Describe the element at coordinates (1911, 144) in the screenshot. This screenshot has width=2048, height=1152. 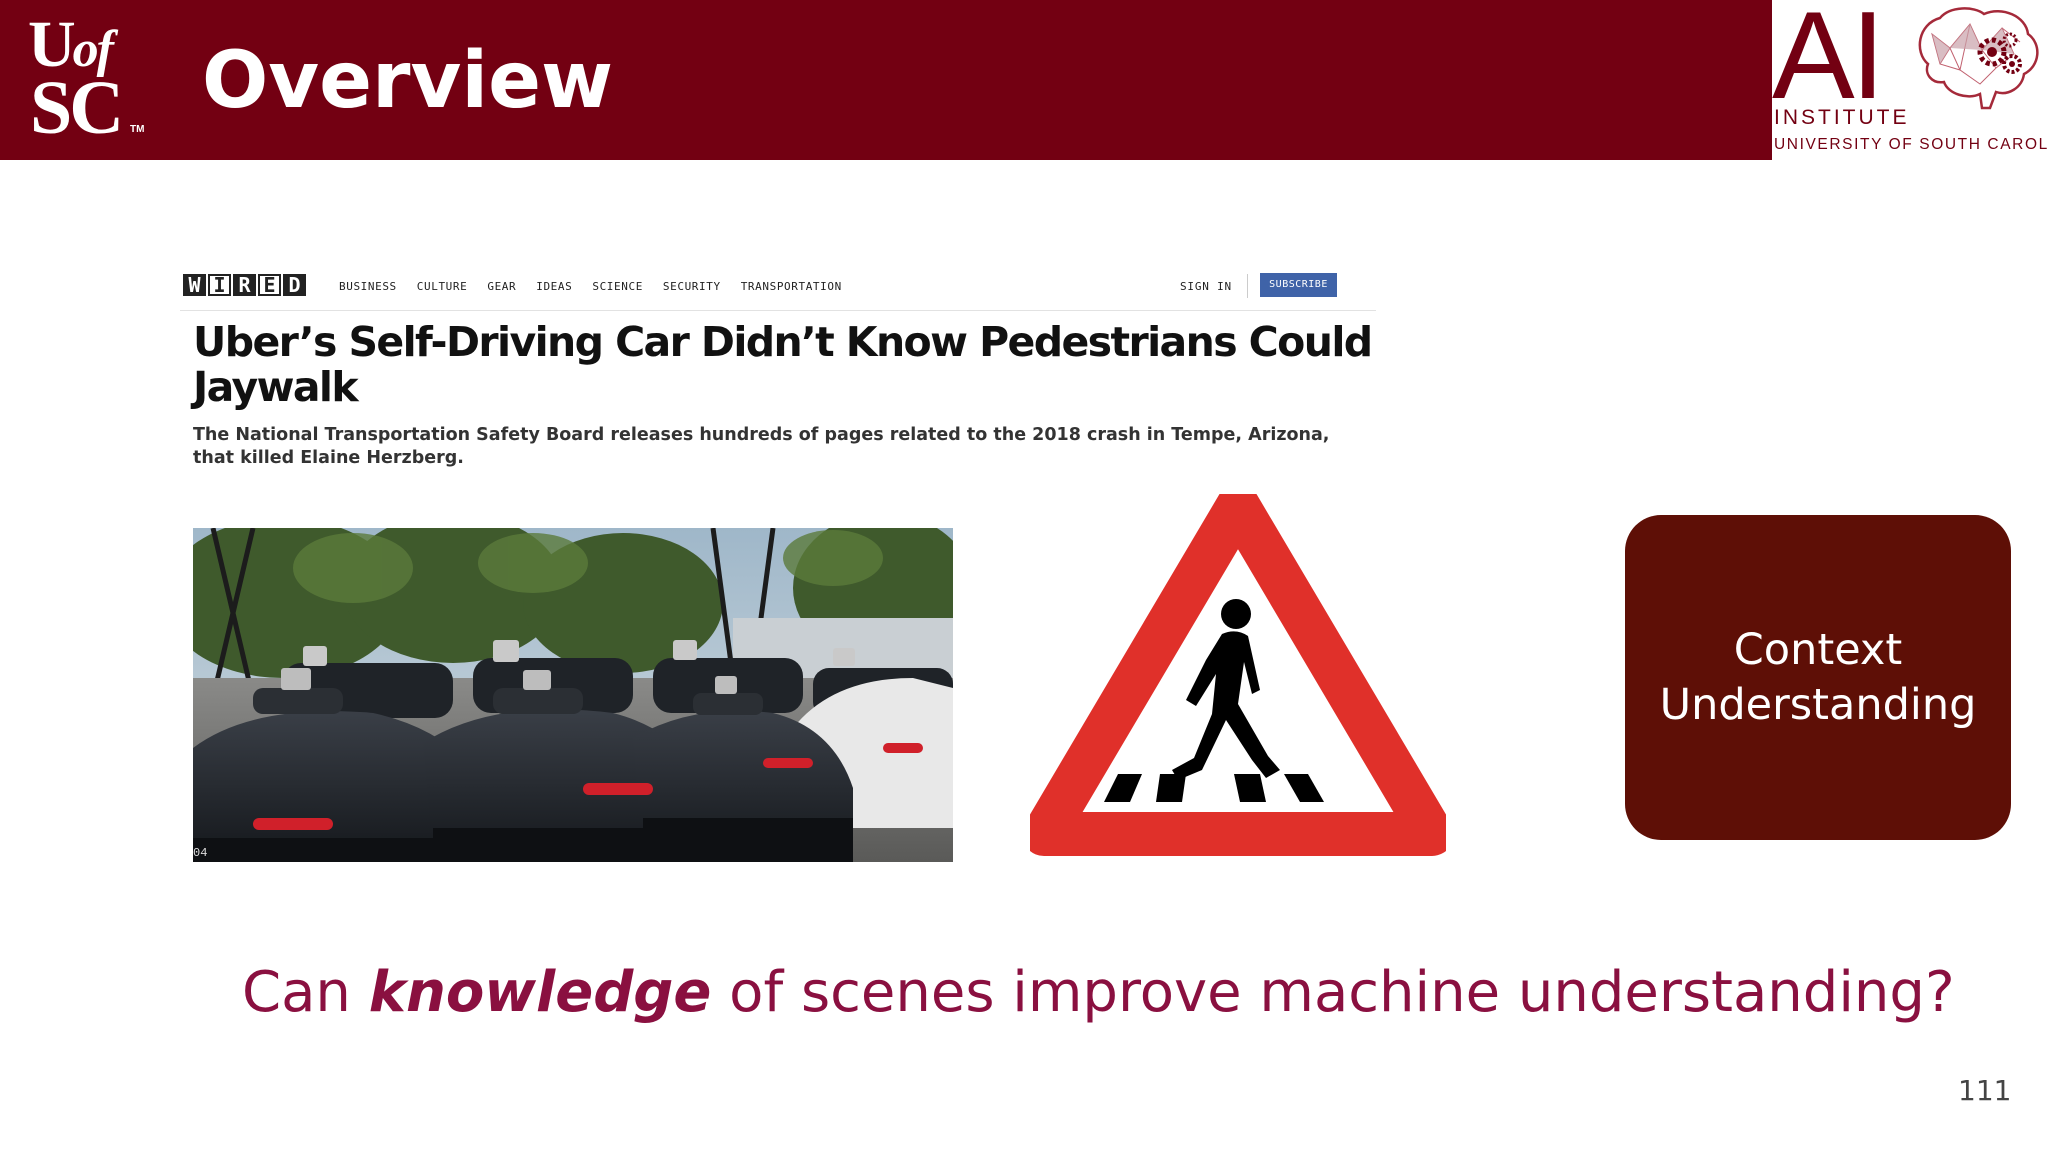
I see `ai-logo-university: UNIVERSITY OF SOUTH CAROLINA` at that location.